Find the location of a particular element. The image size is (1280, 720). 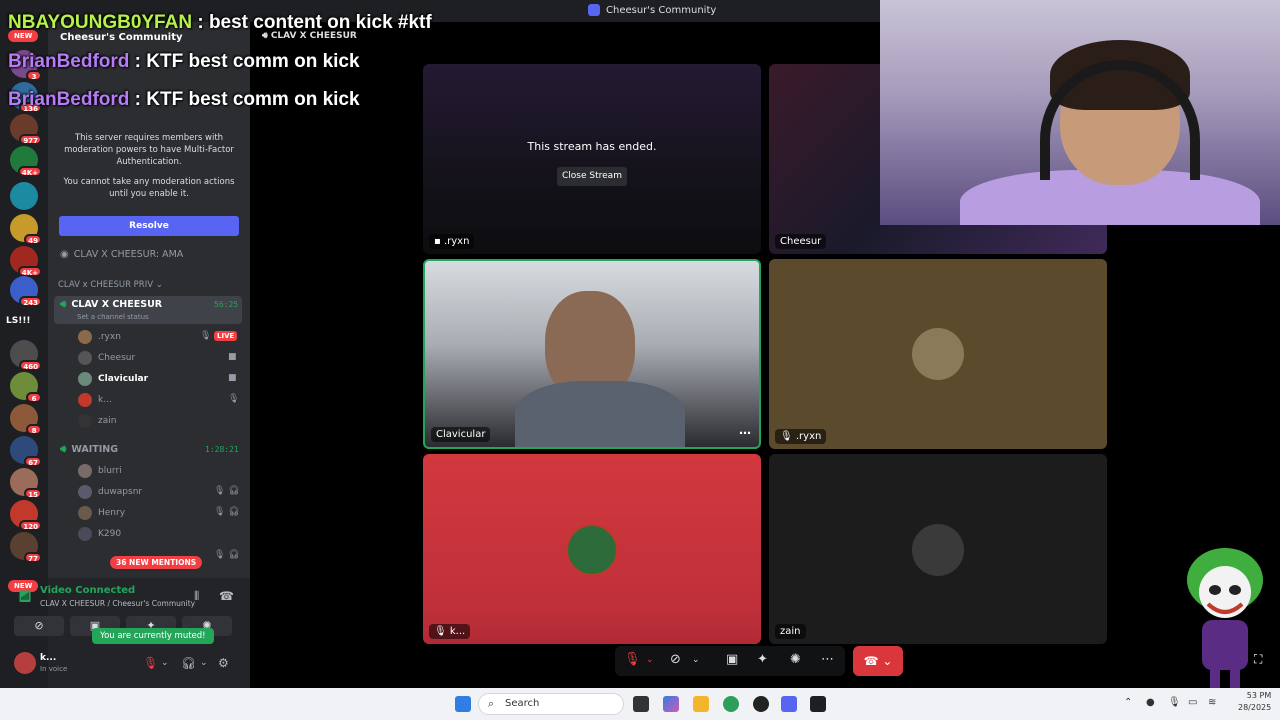

voice-channel-waiting: 🔊︎ WAITING is located at coordinates (89, 449).